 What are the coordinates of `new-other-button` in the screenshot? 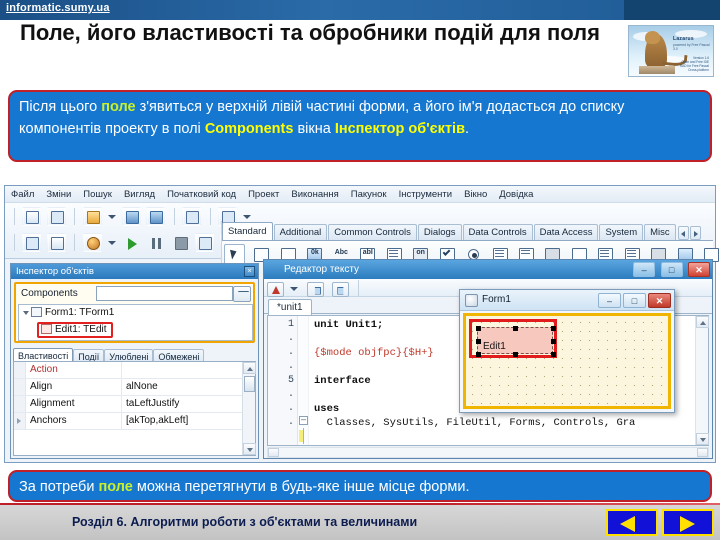 It's located at (56, 242).